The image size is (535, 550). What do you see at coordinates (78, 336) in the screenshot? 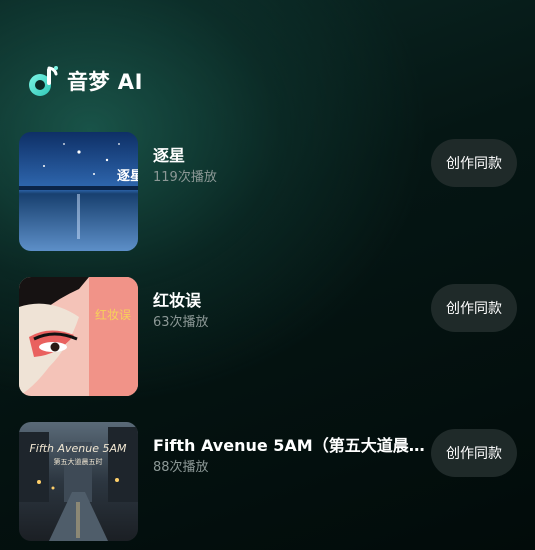
I see `song-cover-image: 红妆误` at bounding box center [78, 336].